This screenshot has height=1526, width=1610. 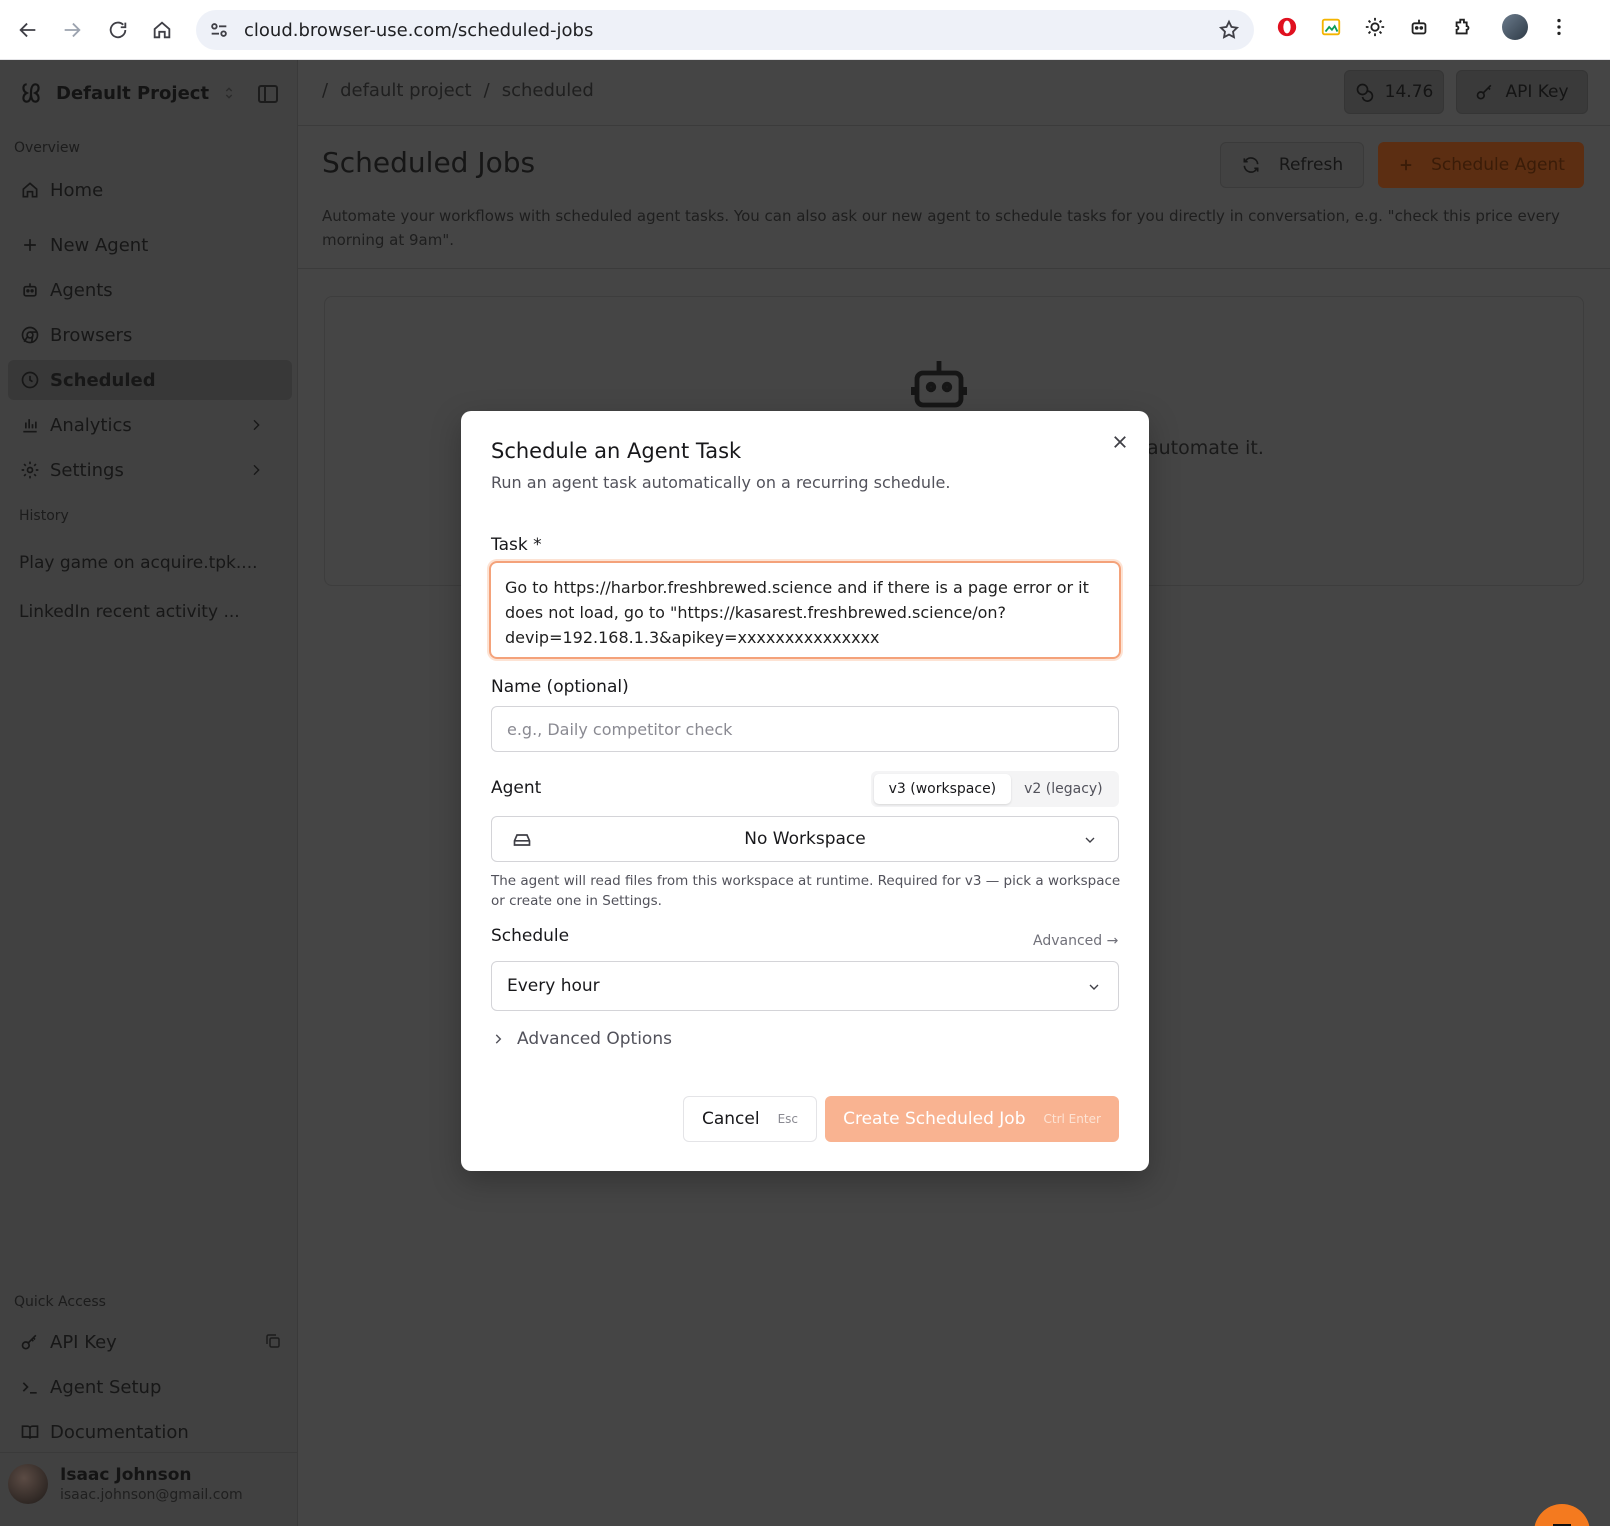 What do you see at coordinates (1375, 27) in the screenshot?
I see `sun-extension-icon` at bounding box center [1375, 27].